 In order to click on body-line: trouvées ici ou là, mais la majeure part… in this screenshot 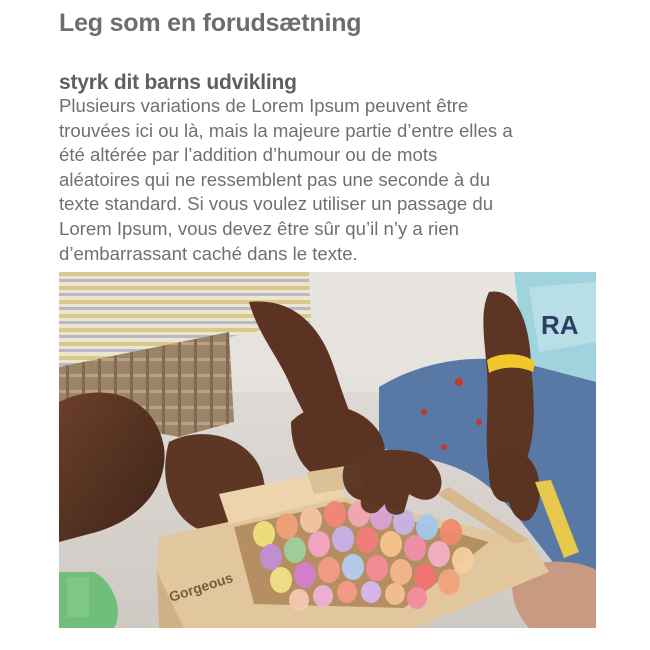, I will do `click(286, 130)`.